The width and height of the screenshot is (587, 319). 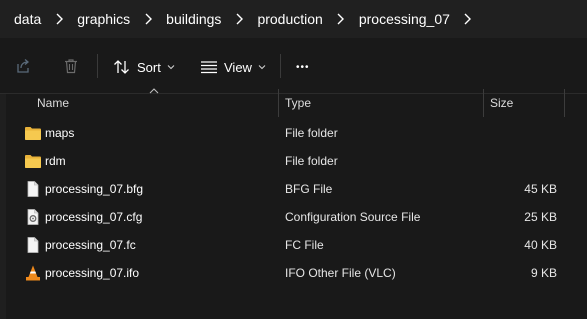 I want to click on view-button: View, so click(x=233, y=67).